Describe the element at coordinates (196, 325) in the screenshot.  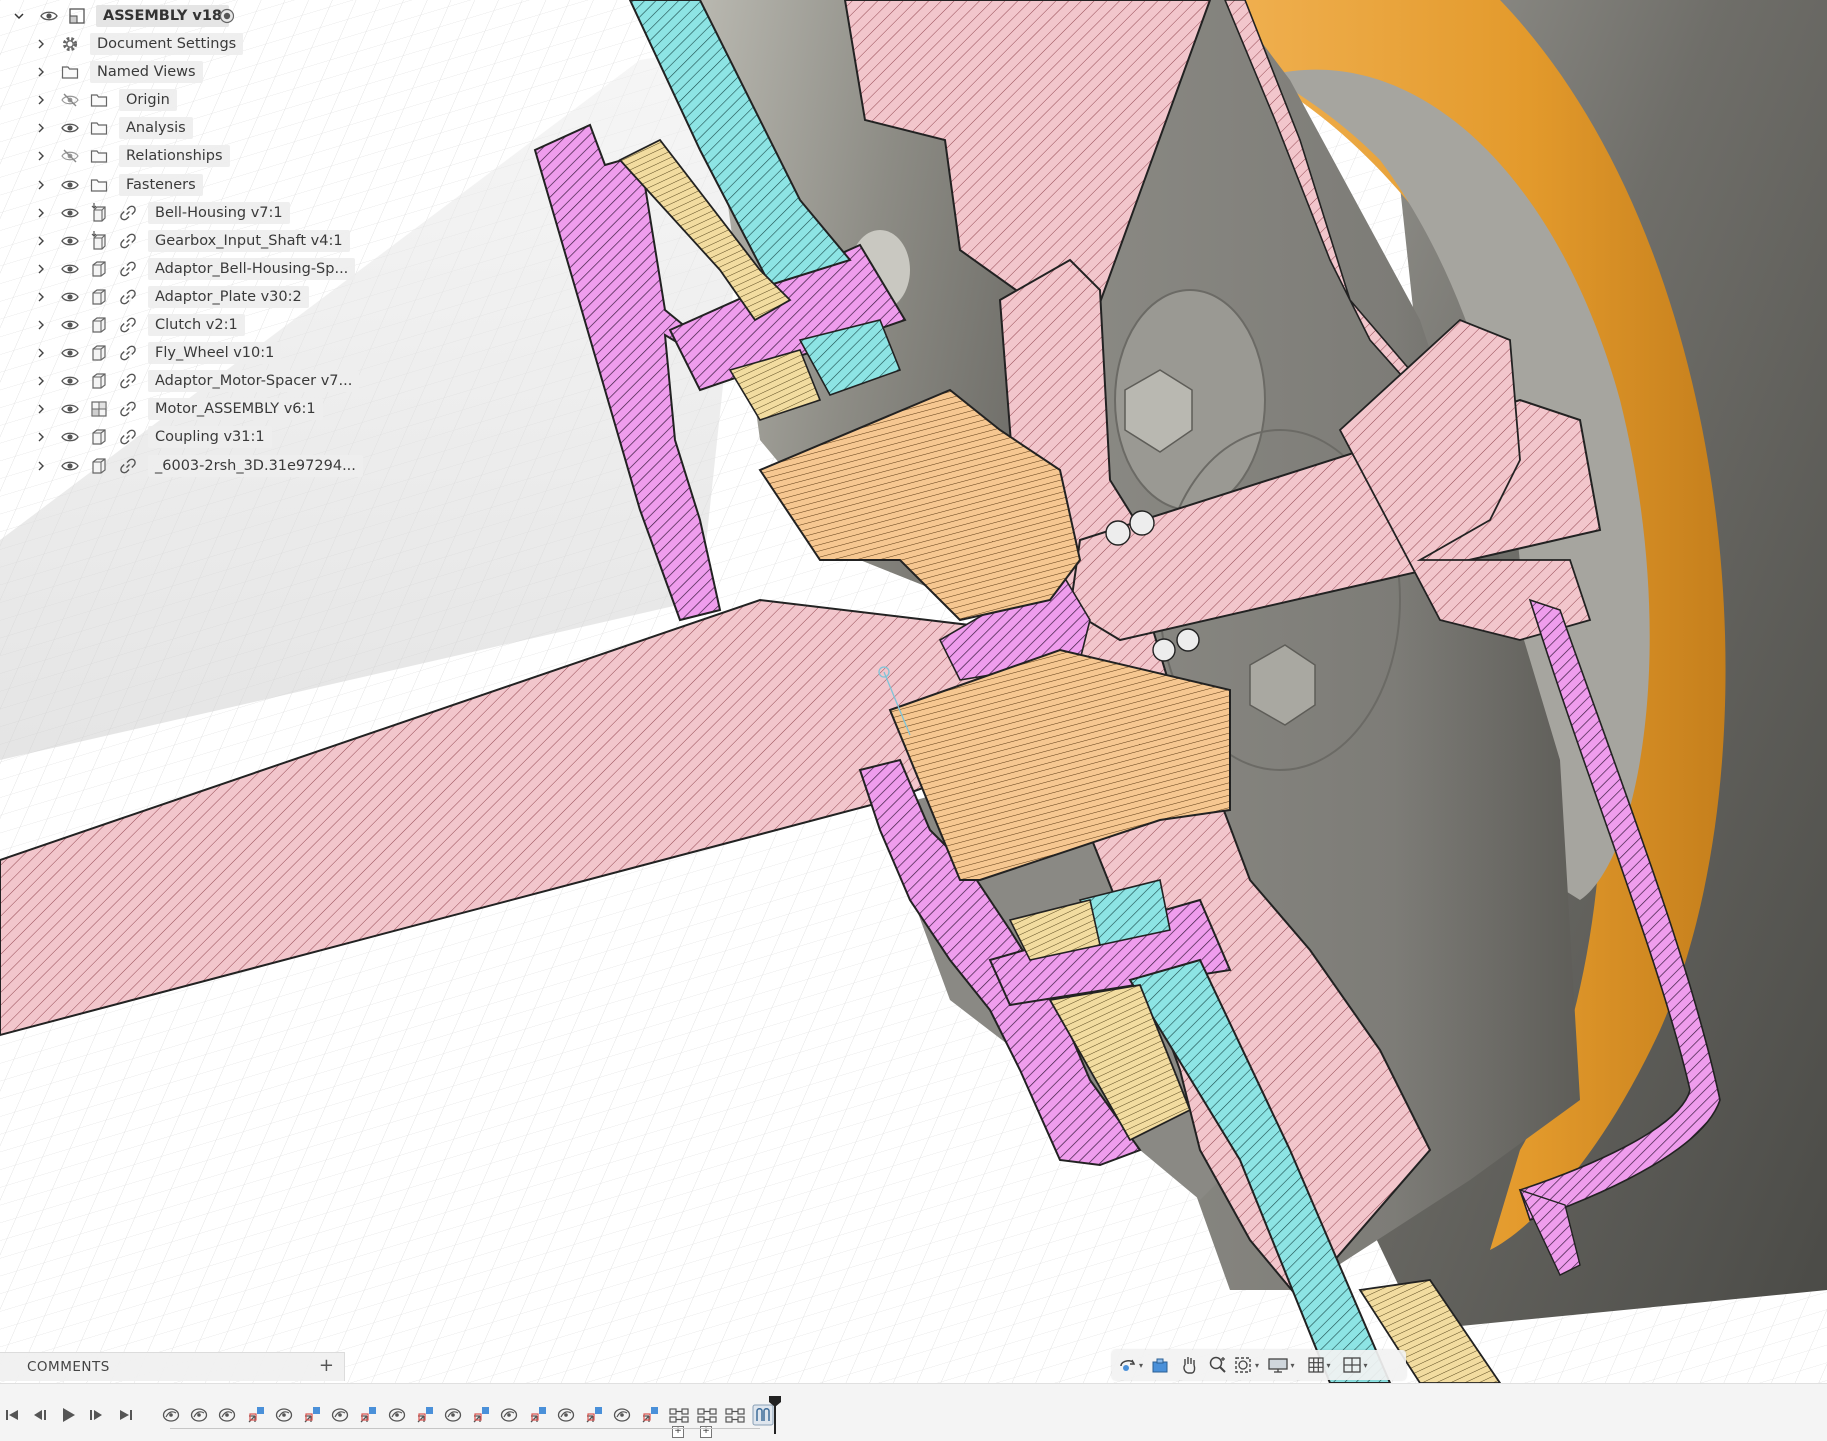
I see `browser-item-label: Clutch v2:1` at that location.